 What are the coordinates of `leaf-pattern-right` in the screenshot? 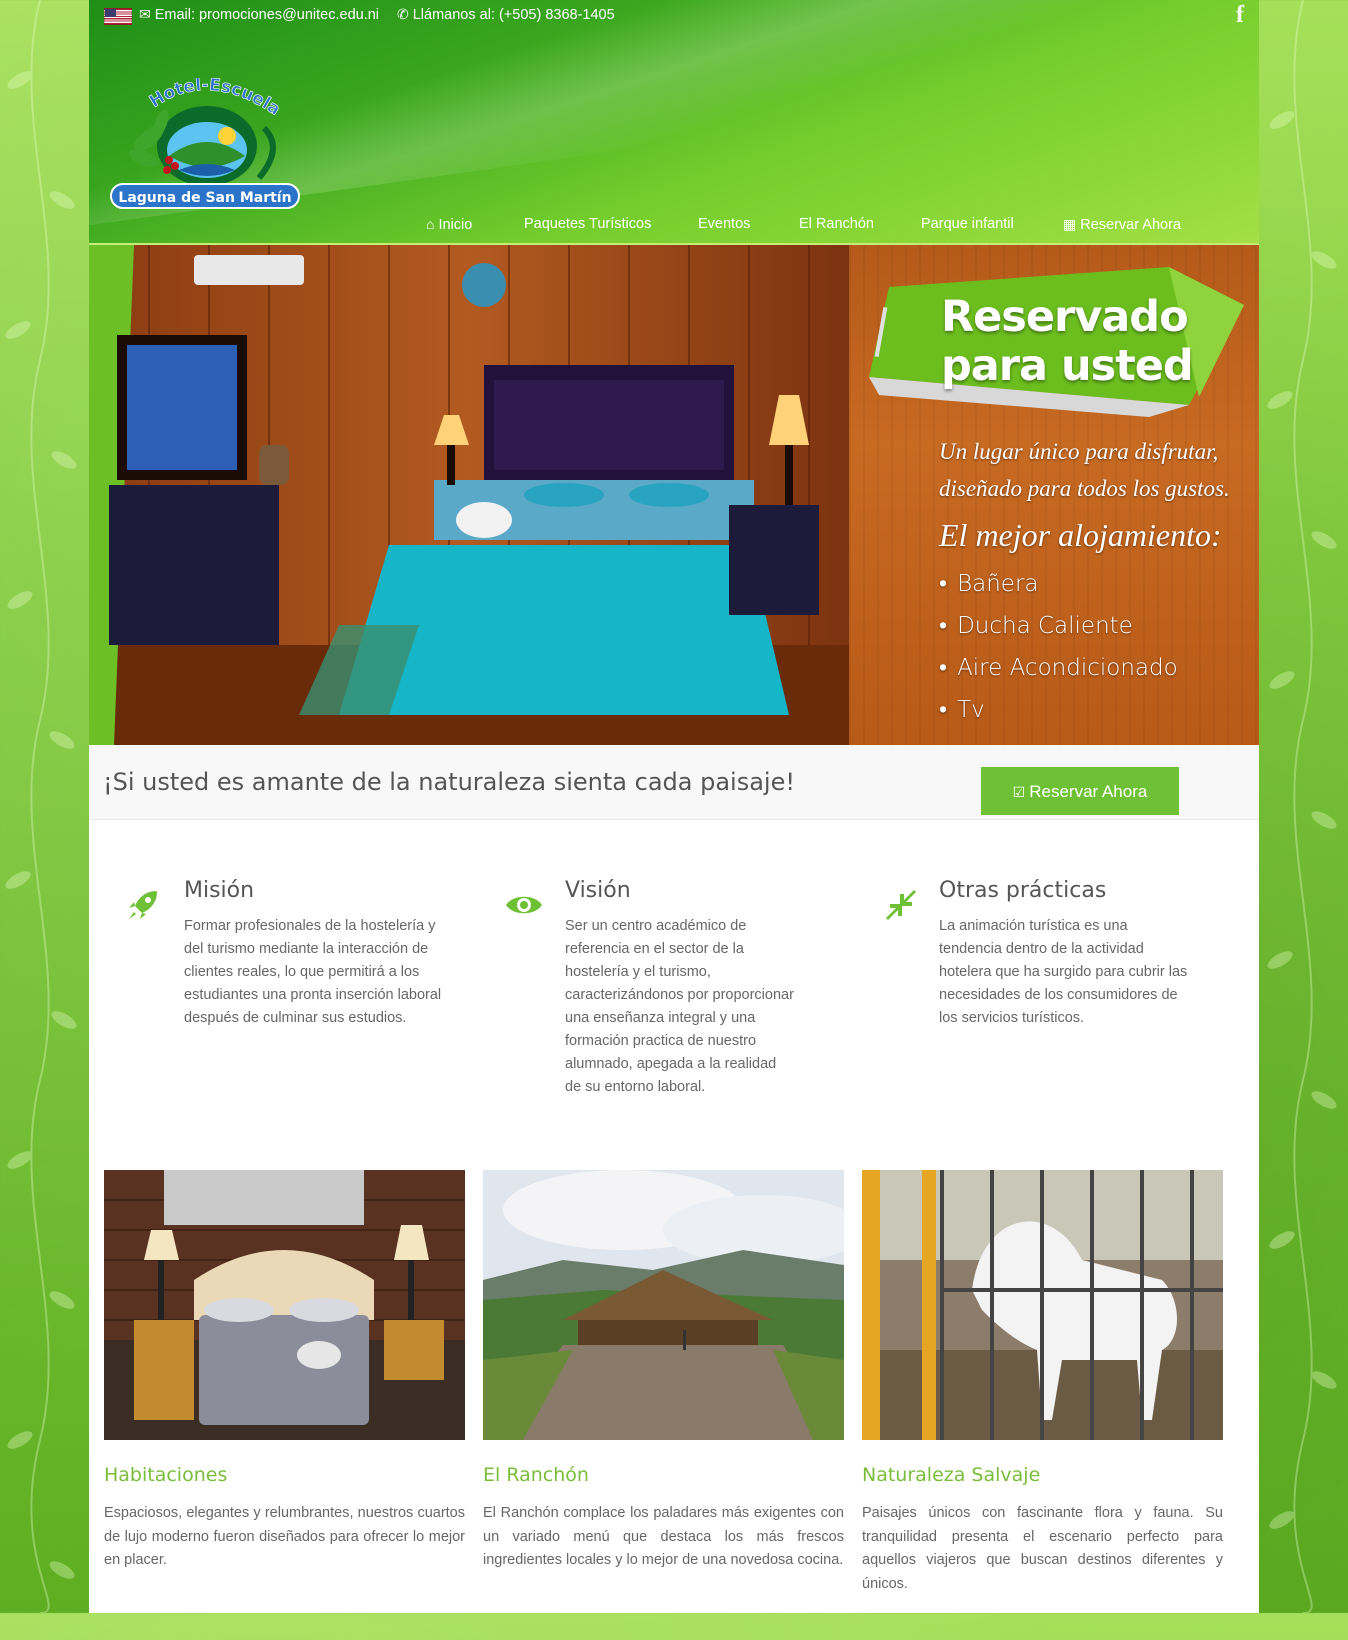 It's located at (1302, 806).